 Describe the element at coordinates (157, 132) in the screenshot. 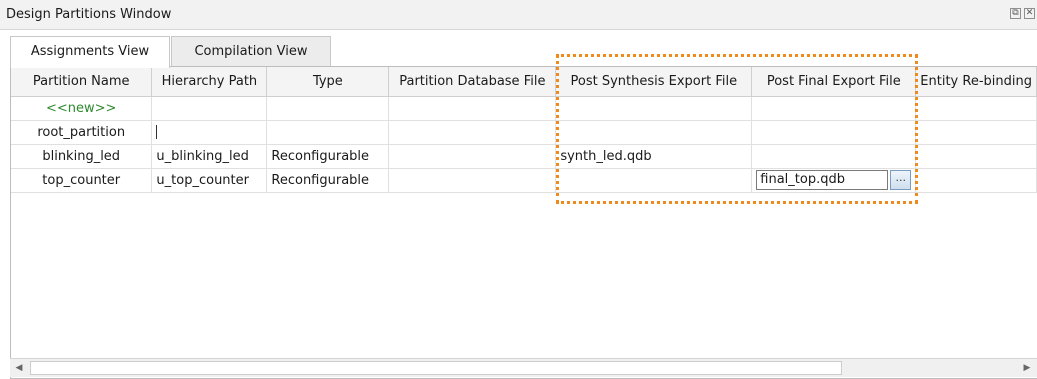

I see `text-cursor` at that location.